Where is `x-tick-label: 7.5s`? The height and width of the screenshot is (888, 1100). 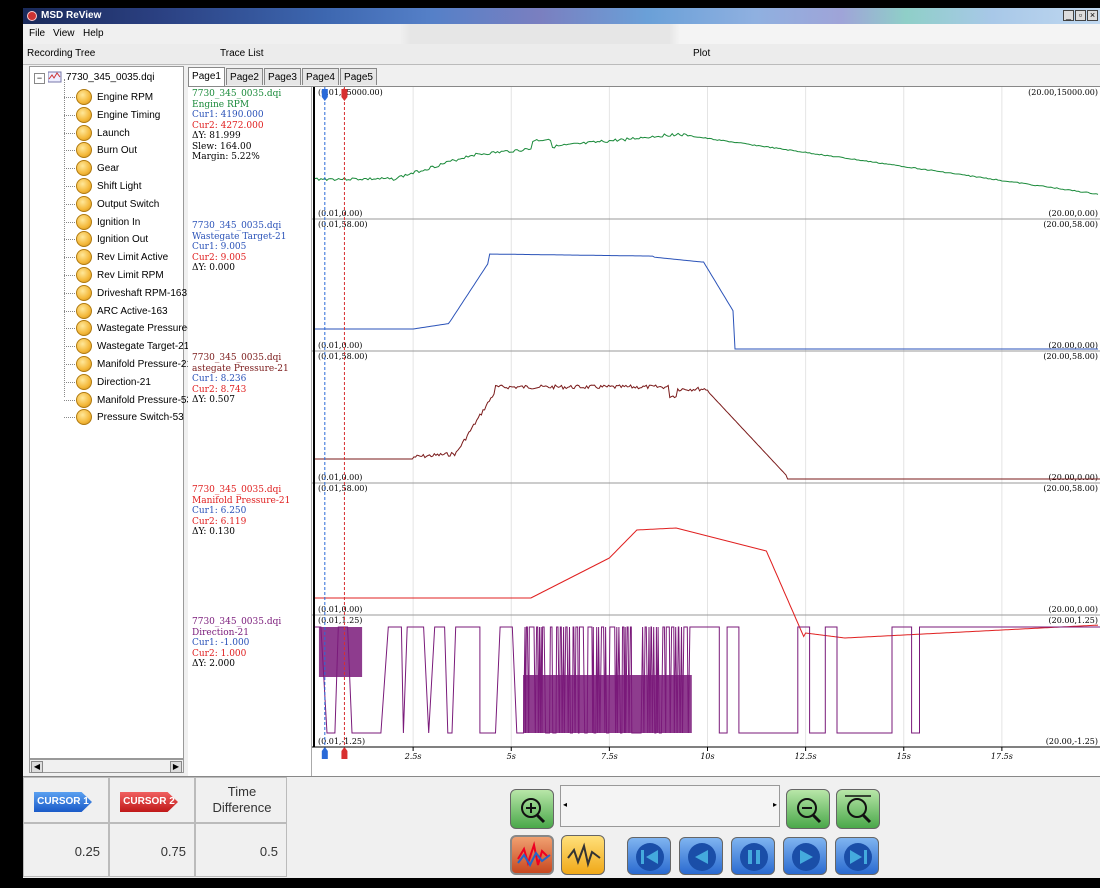
x-tick-label: 7.5s is located at coordinates (609, 756).